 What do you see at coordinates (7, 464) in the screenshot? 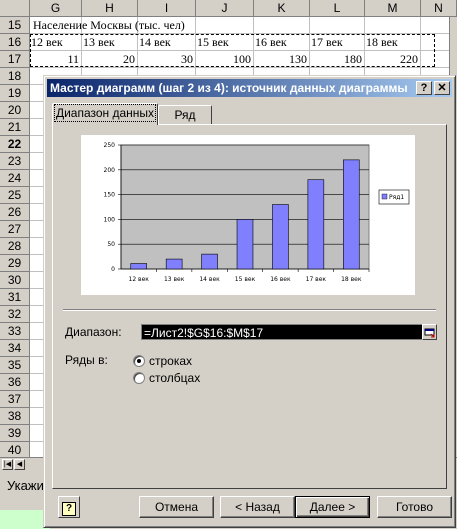
I see `first-sheet-icon: |◀` at bounding box center [7, 464].